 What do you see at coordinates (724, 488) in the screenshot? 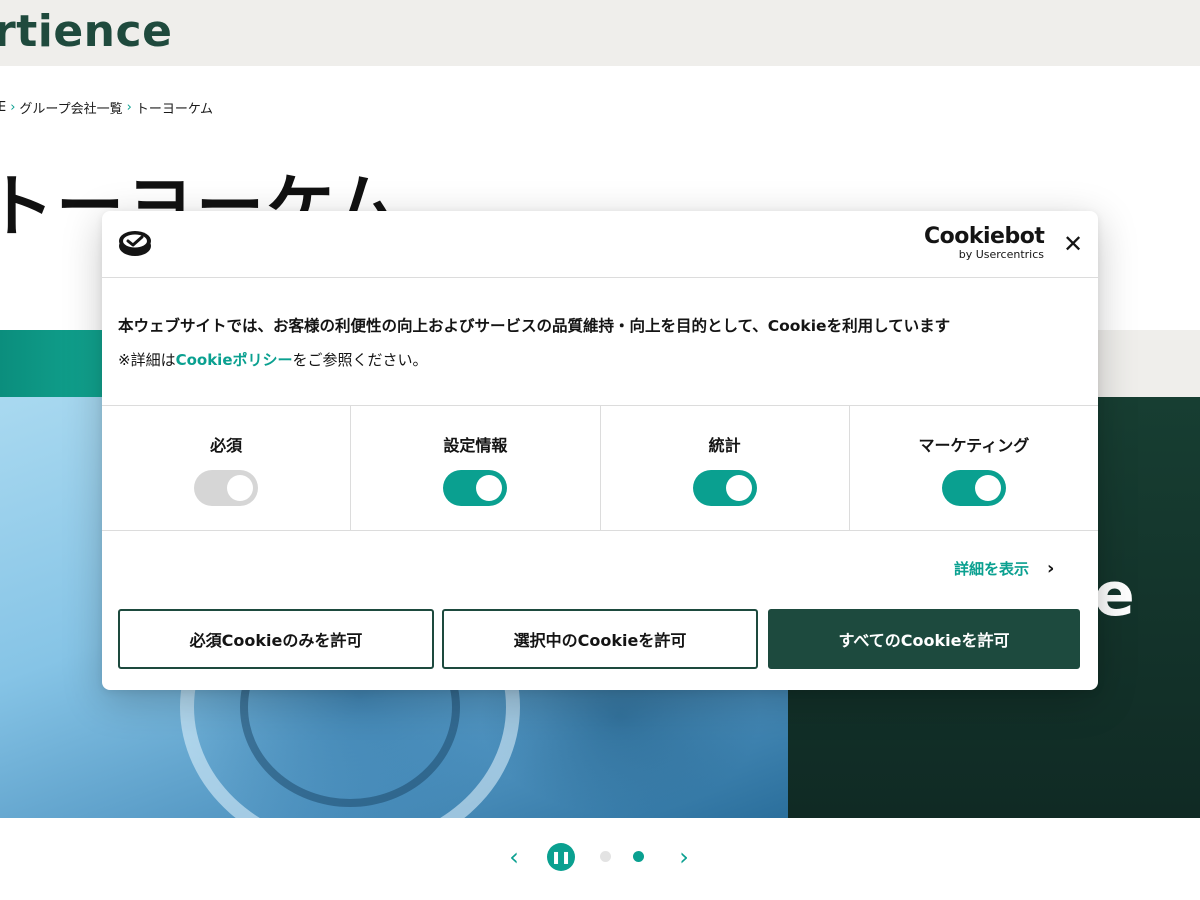
I see `toggle-statistics` at bounding box center [724, 488].